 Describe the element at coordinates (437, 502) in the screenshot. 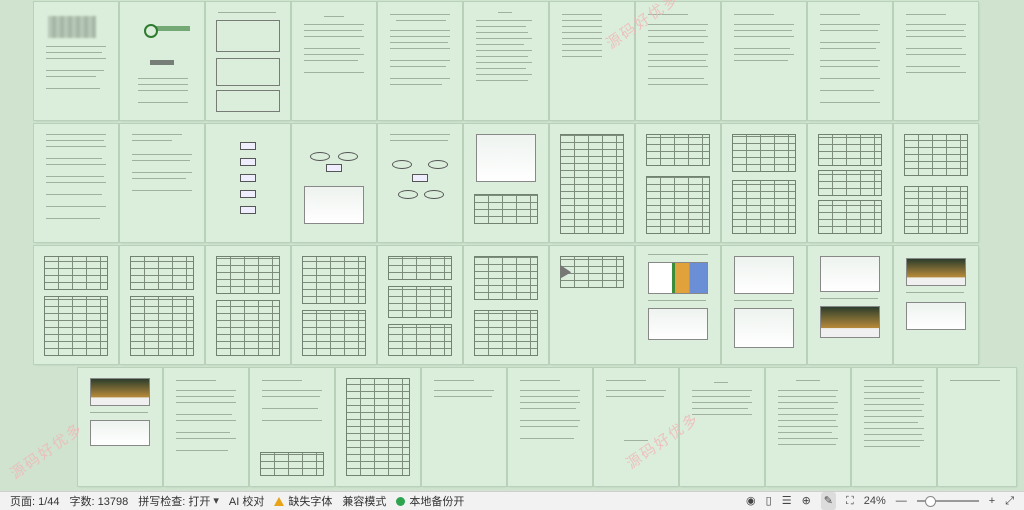

I see `backup-label: 本地备份开` at that location.